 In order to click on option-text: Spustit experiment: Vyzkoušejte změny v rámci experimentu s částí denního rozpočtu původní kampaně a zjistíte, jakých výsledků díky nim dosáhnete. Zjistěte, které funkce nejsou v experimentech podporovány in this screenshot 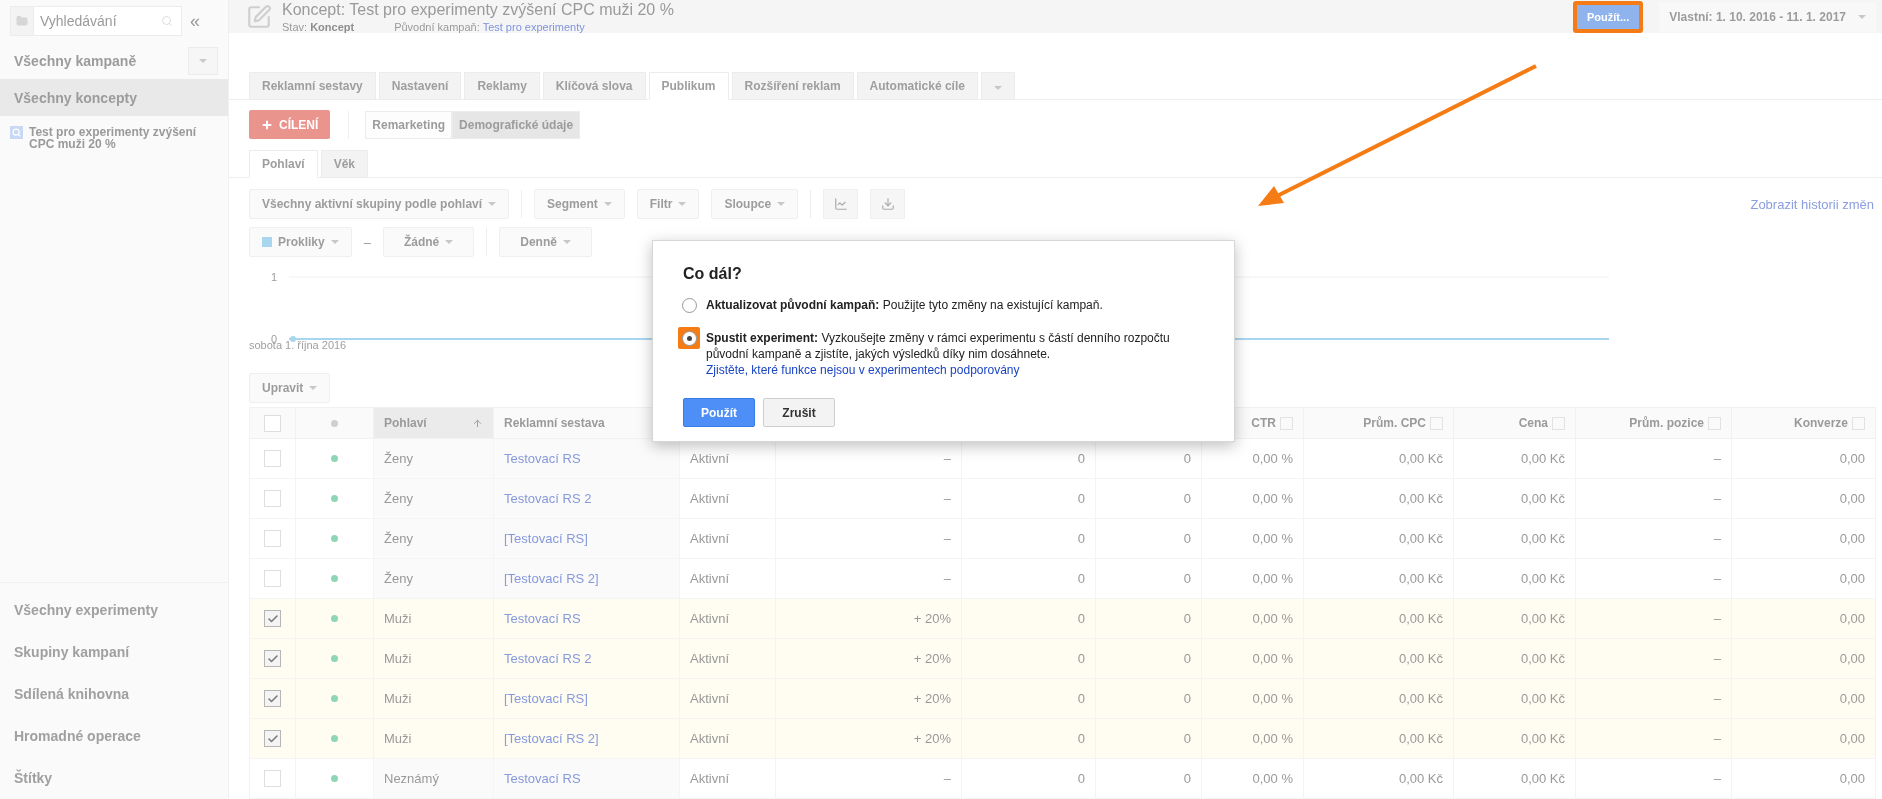, I will do `click(938, 354)`.